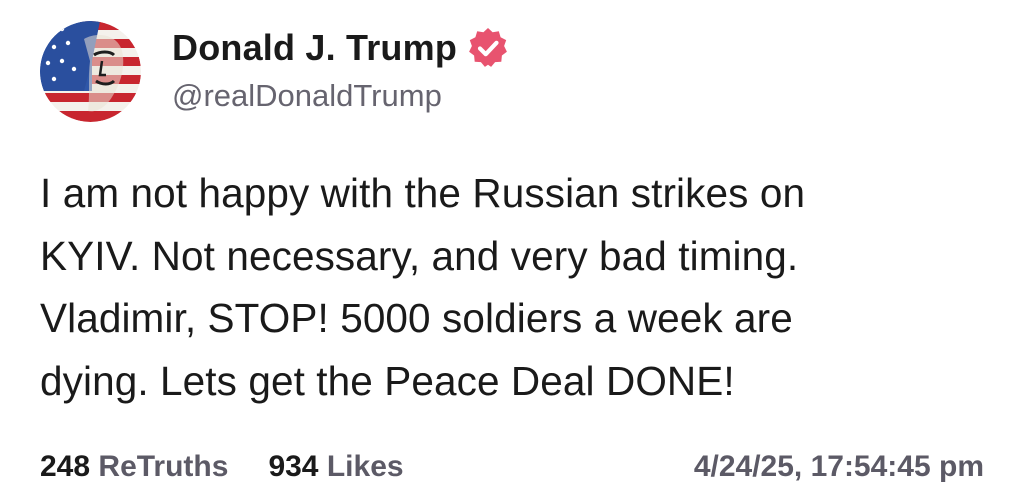 This screenshot has width=1024, height=494. Describe the element at coordinates (340, 96) in the screenshot. I see `author-handle: @realDonaldTrump` at that location.